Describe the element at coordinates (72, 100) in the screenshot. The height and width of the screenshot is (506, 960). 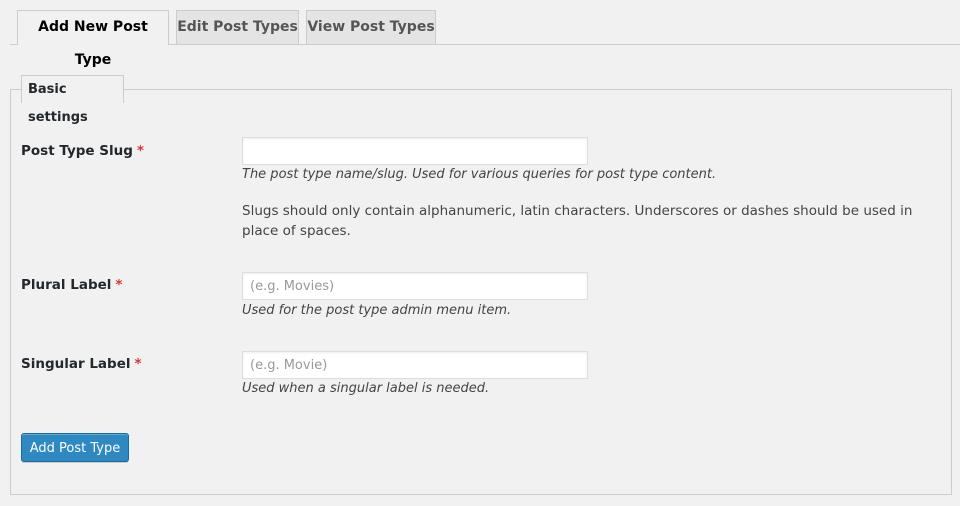
I see `fieldset-legend: Basic settings` at that location.